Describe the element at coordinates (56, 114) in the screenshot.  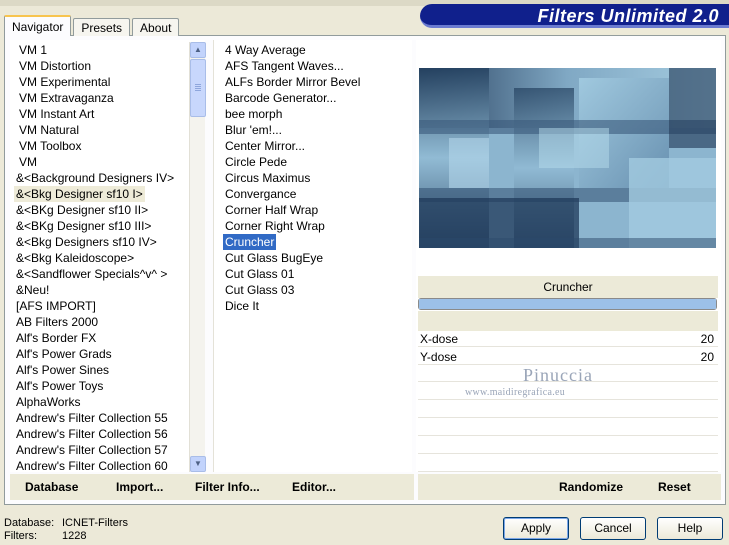
I see `category-item: VM Instant Art` at that location.